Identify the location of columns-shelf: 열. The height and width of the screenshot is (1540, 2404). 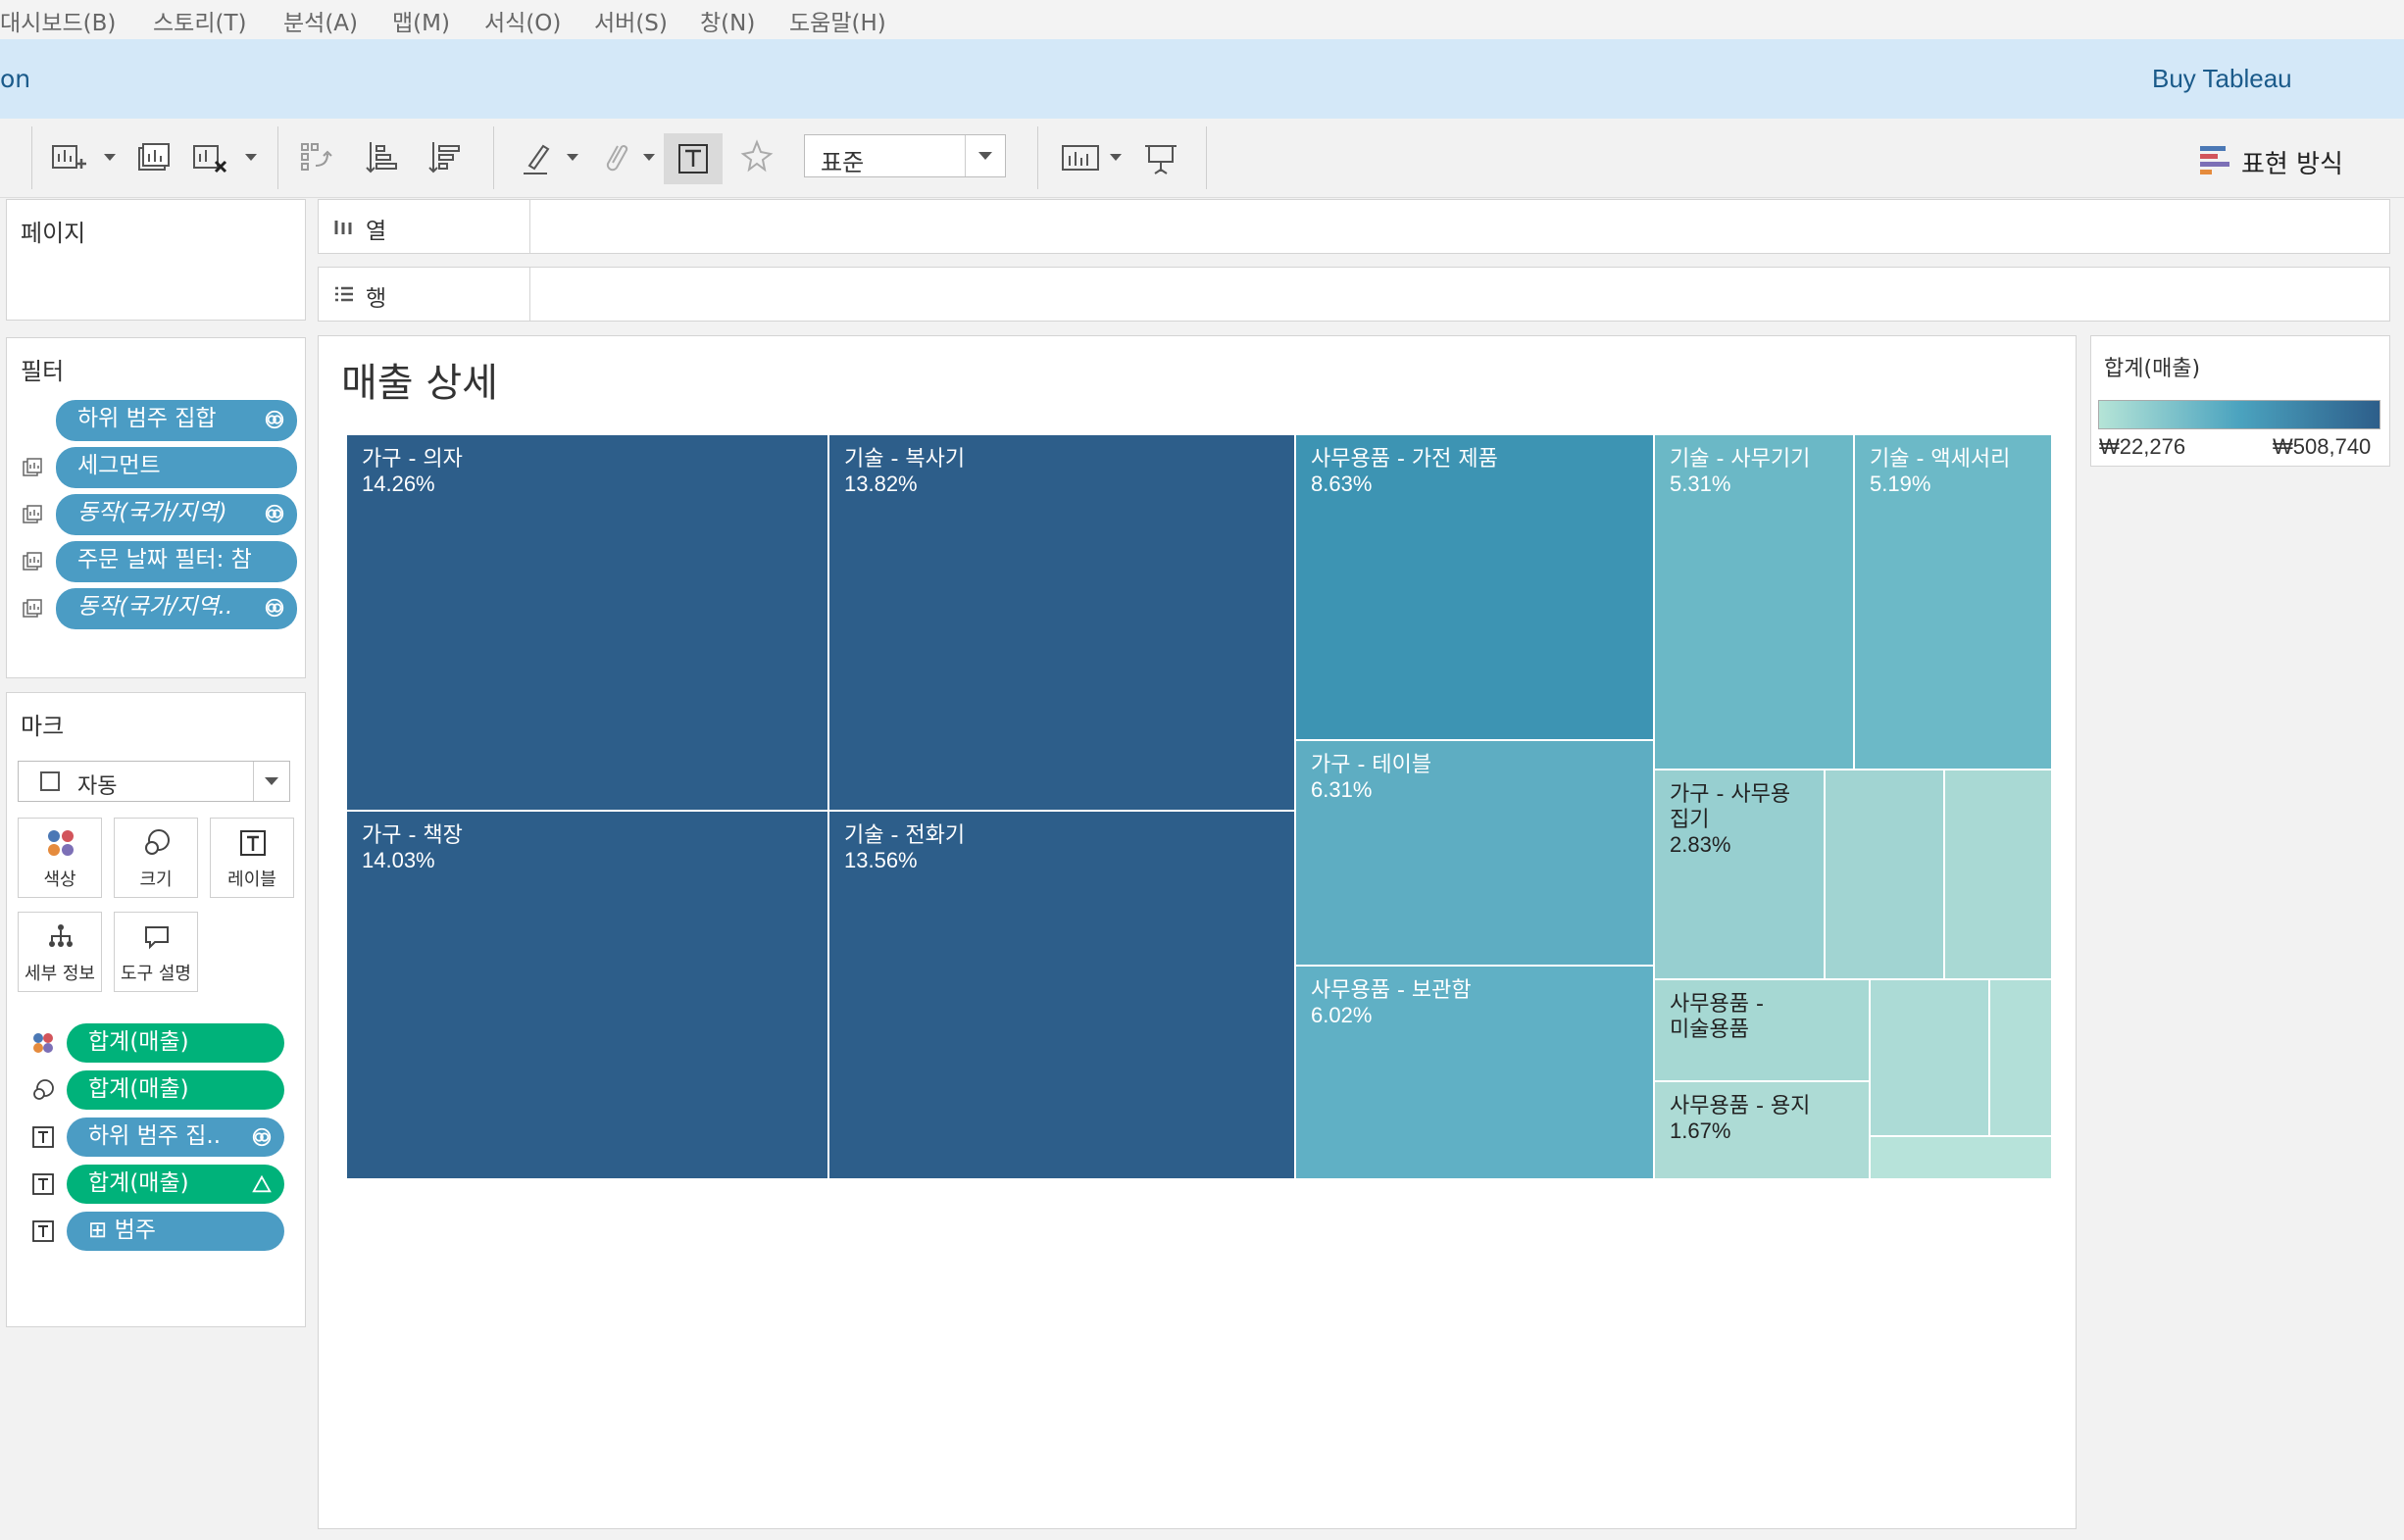
(1354, 227).